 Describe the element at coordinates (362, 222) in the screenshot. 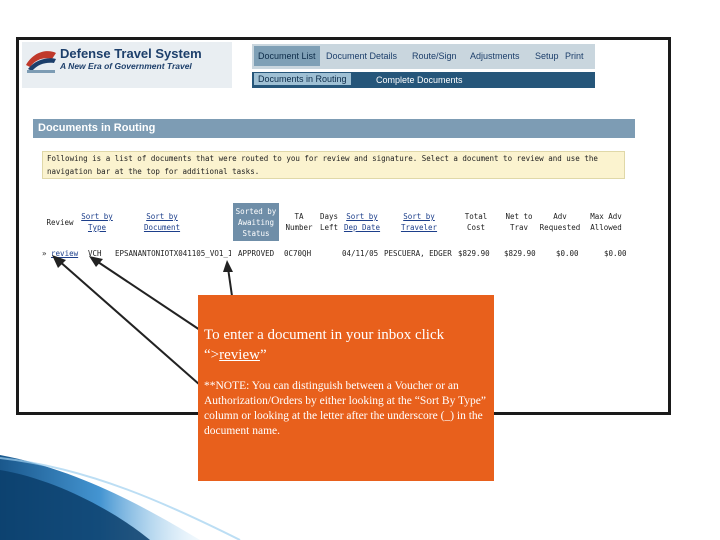

I see `col-header-dep-date: Sort by Dep Date` at that location.